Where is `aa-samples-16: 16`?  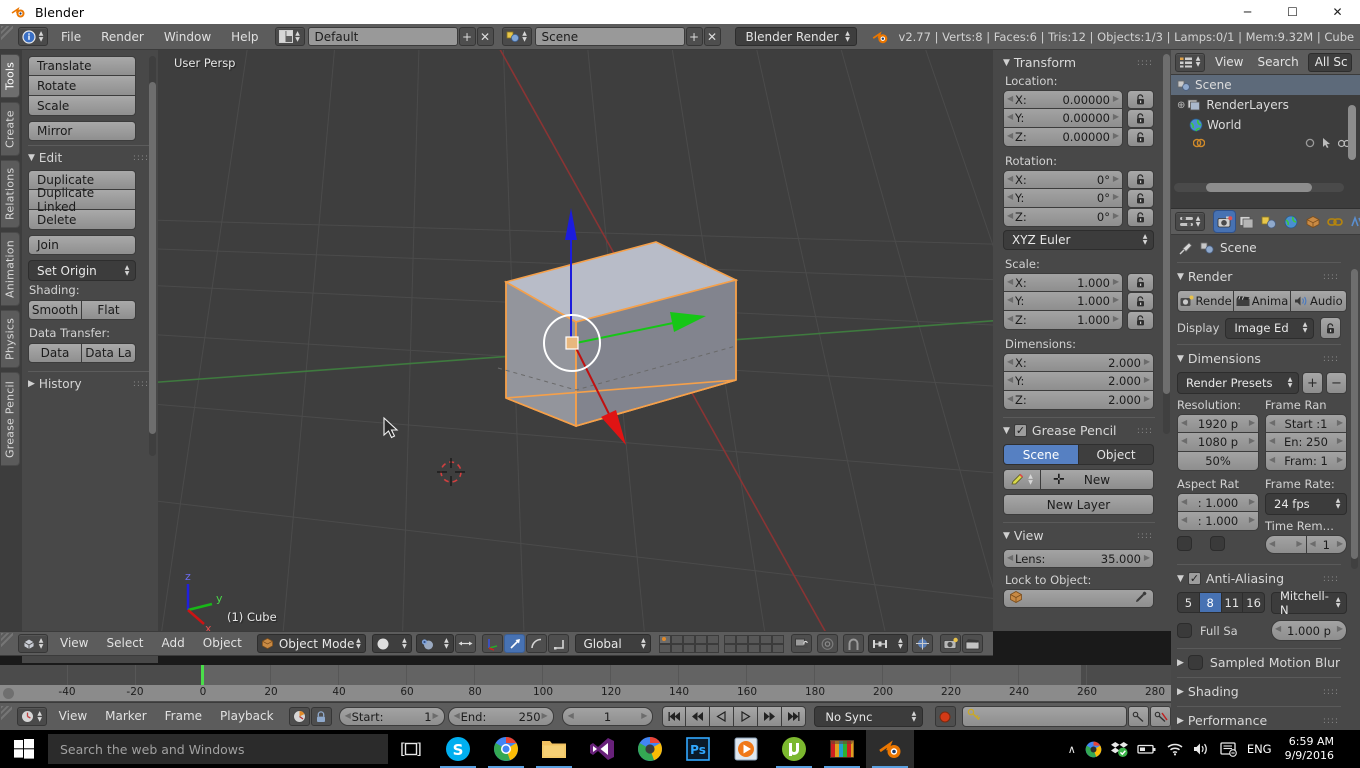
aa-samples-16: 16 is located at coordinates (1254, 602).